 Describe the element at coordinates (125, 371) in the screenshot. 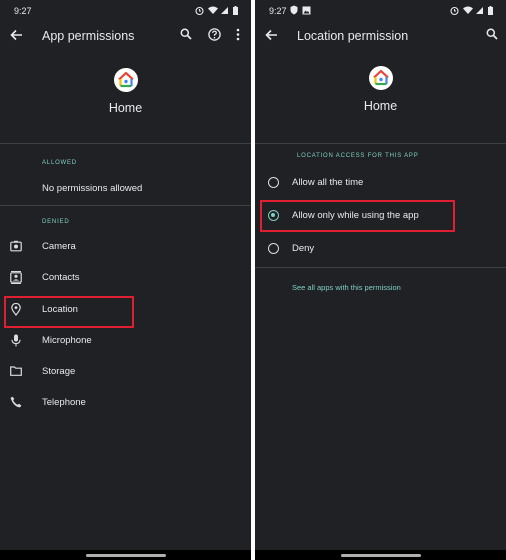

I see `permission-item-storage: Storage` at that location.